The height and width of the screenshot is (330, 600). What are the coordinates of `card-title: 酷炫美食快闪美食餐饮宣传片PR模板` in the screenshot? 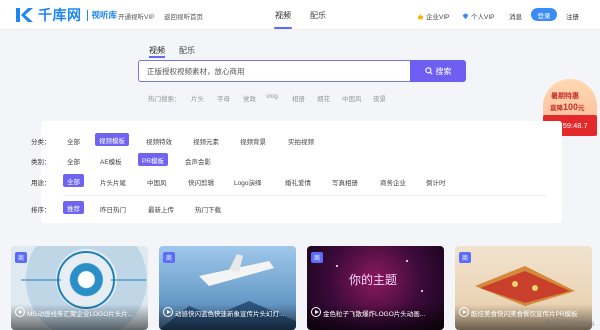 It's located at (524, 314).